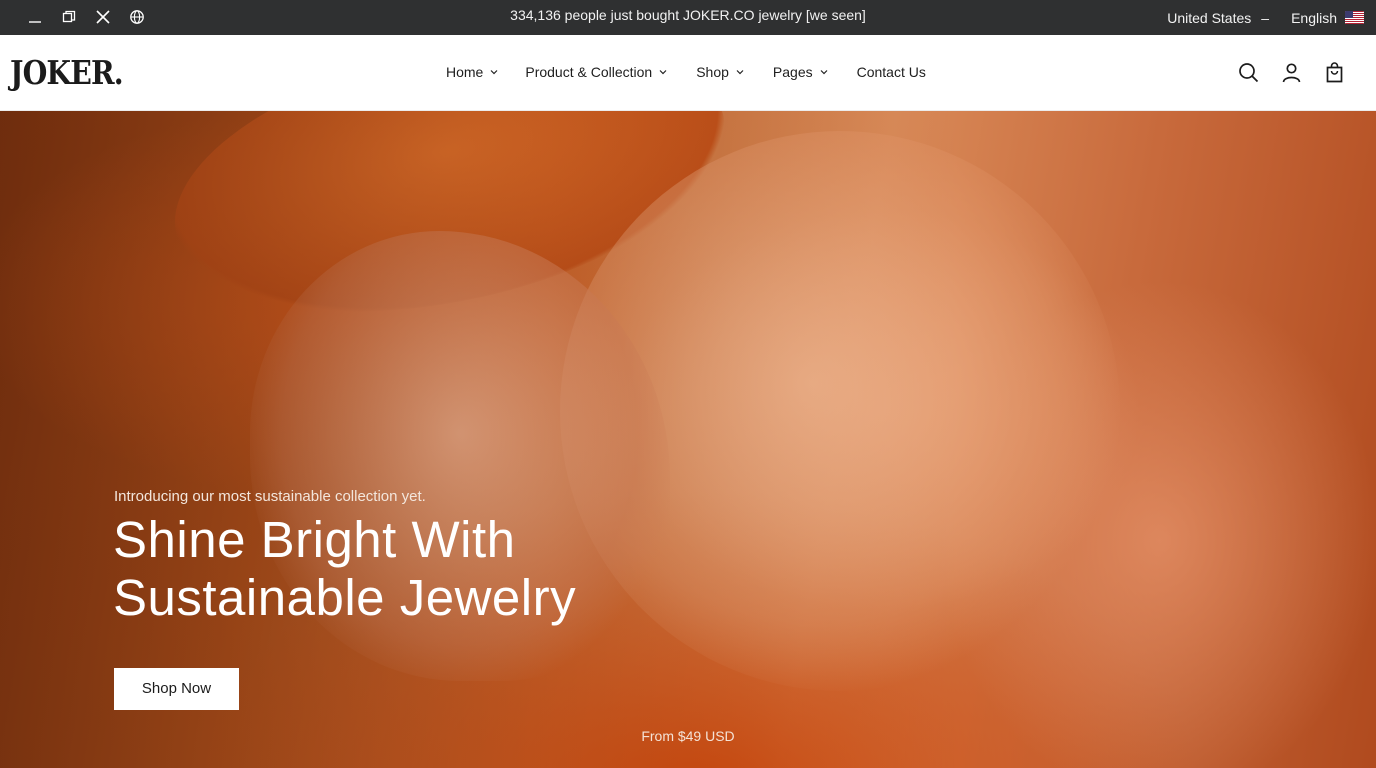 This screenshot has height=768, width=1376. Describe the element at coordinates (1314, 18) in the screenshot. I see `language-selector: English` at that location.